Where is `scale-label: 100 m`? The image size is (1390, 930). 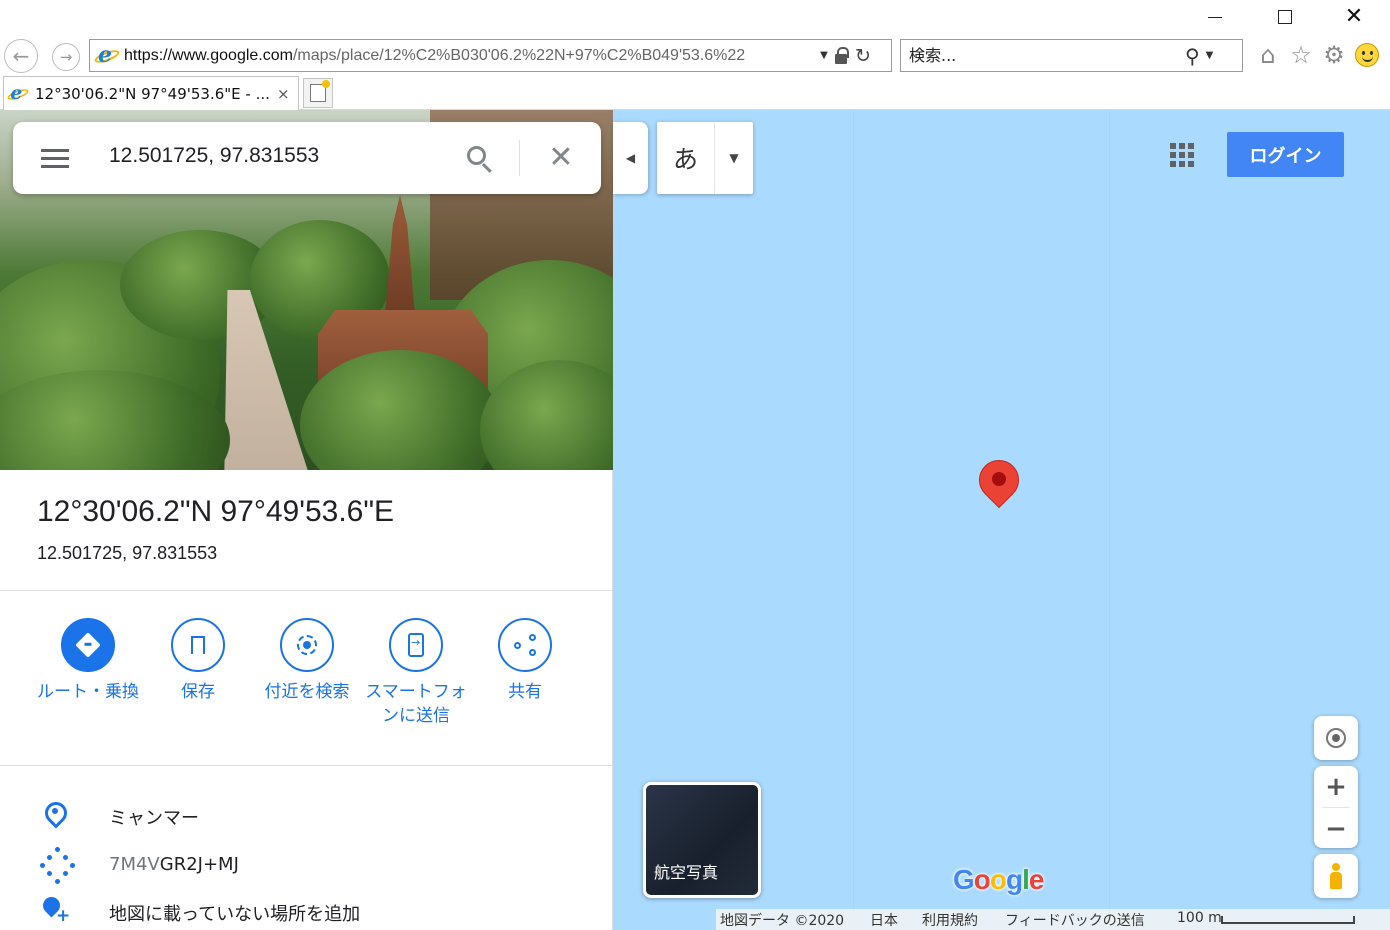
scale-label: 100 m is located at coordinates (1199, 918).